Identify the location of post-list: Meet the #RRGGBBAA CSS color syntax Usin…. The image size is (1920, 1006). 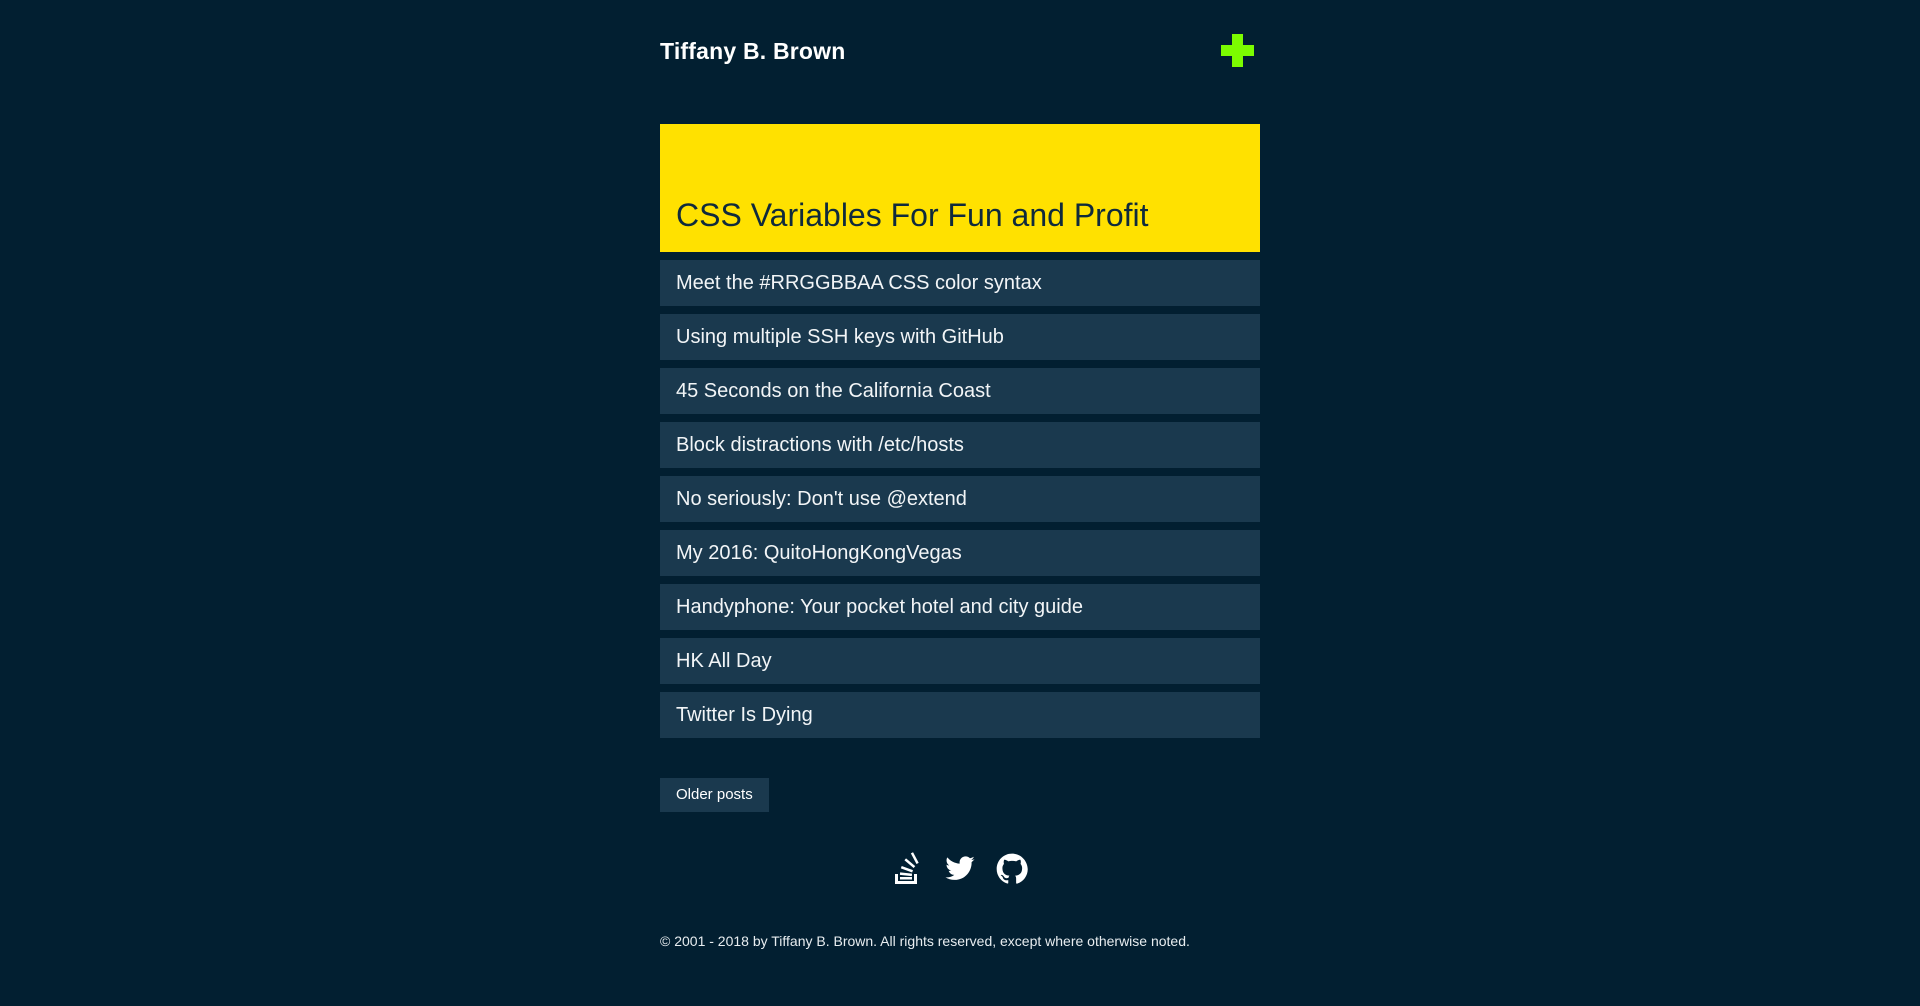
(960, 499).